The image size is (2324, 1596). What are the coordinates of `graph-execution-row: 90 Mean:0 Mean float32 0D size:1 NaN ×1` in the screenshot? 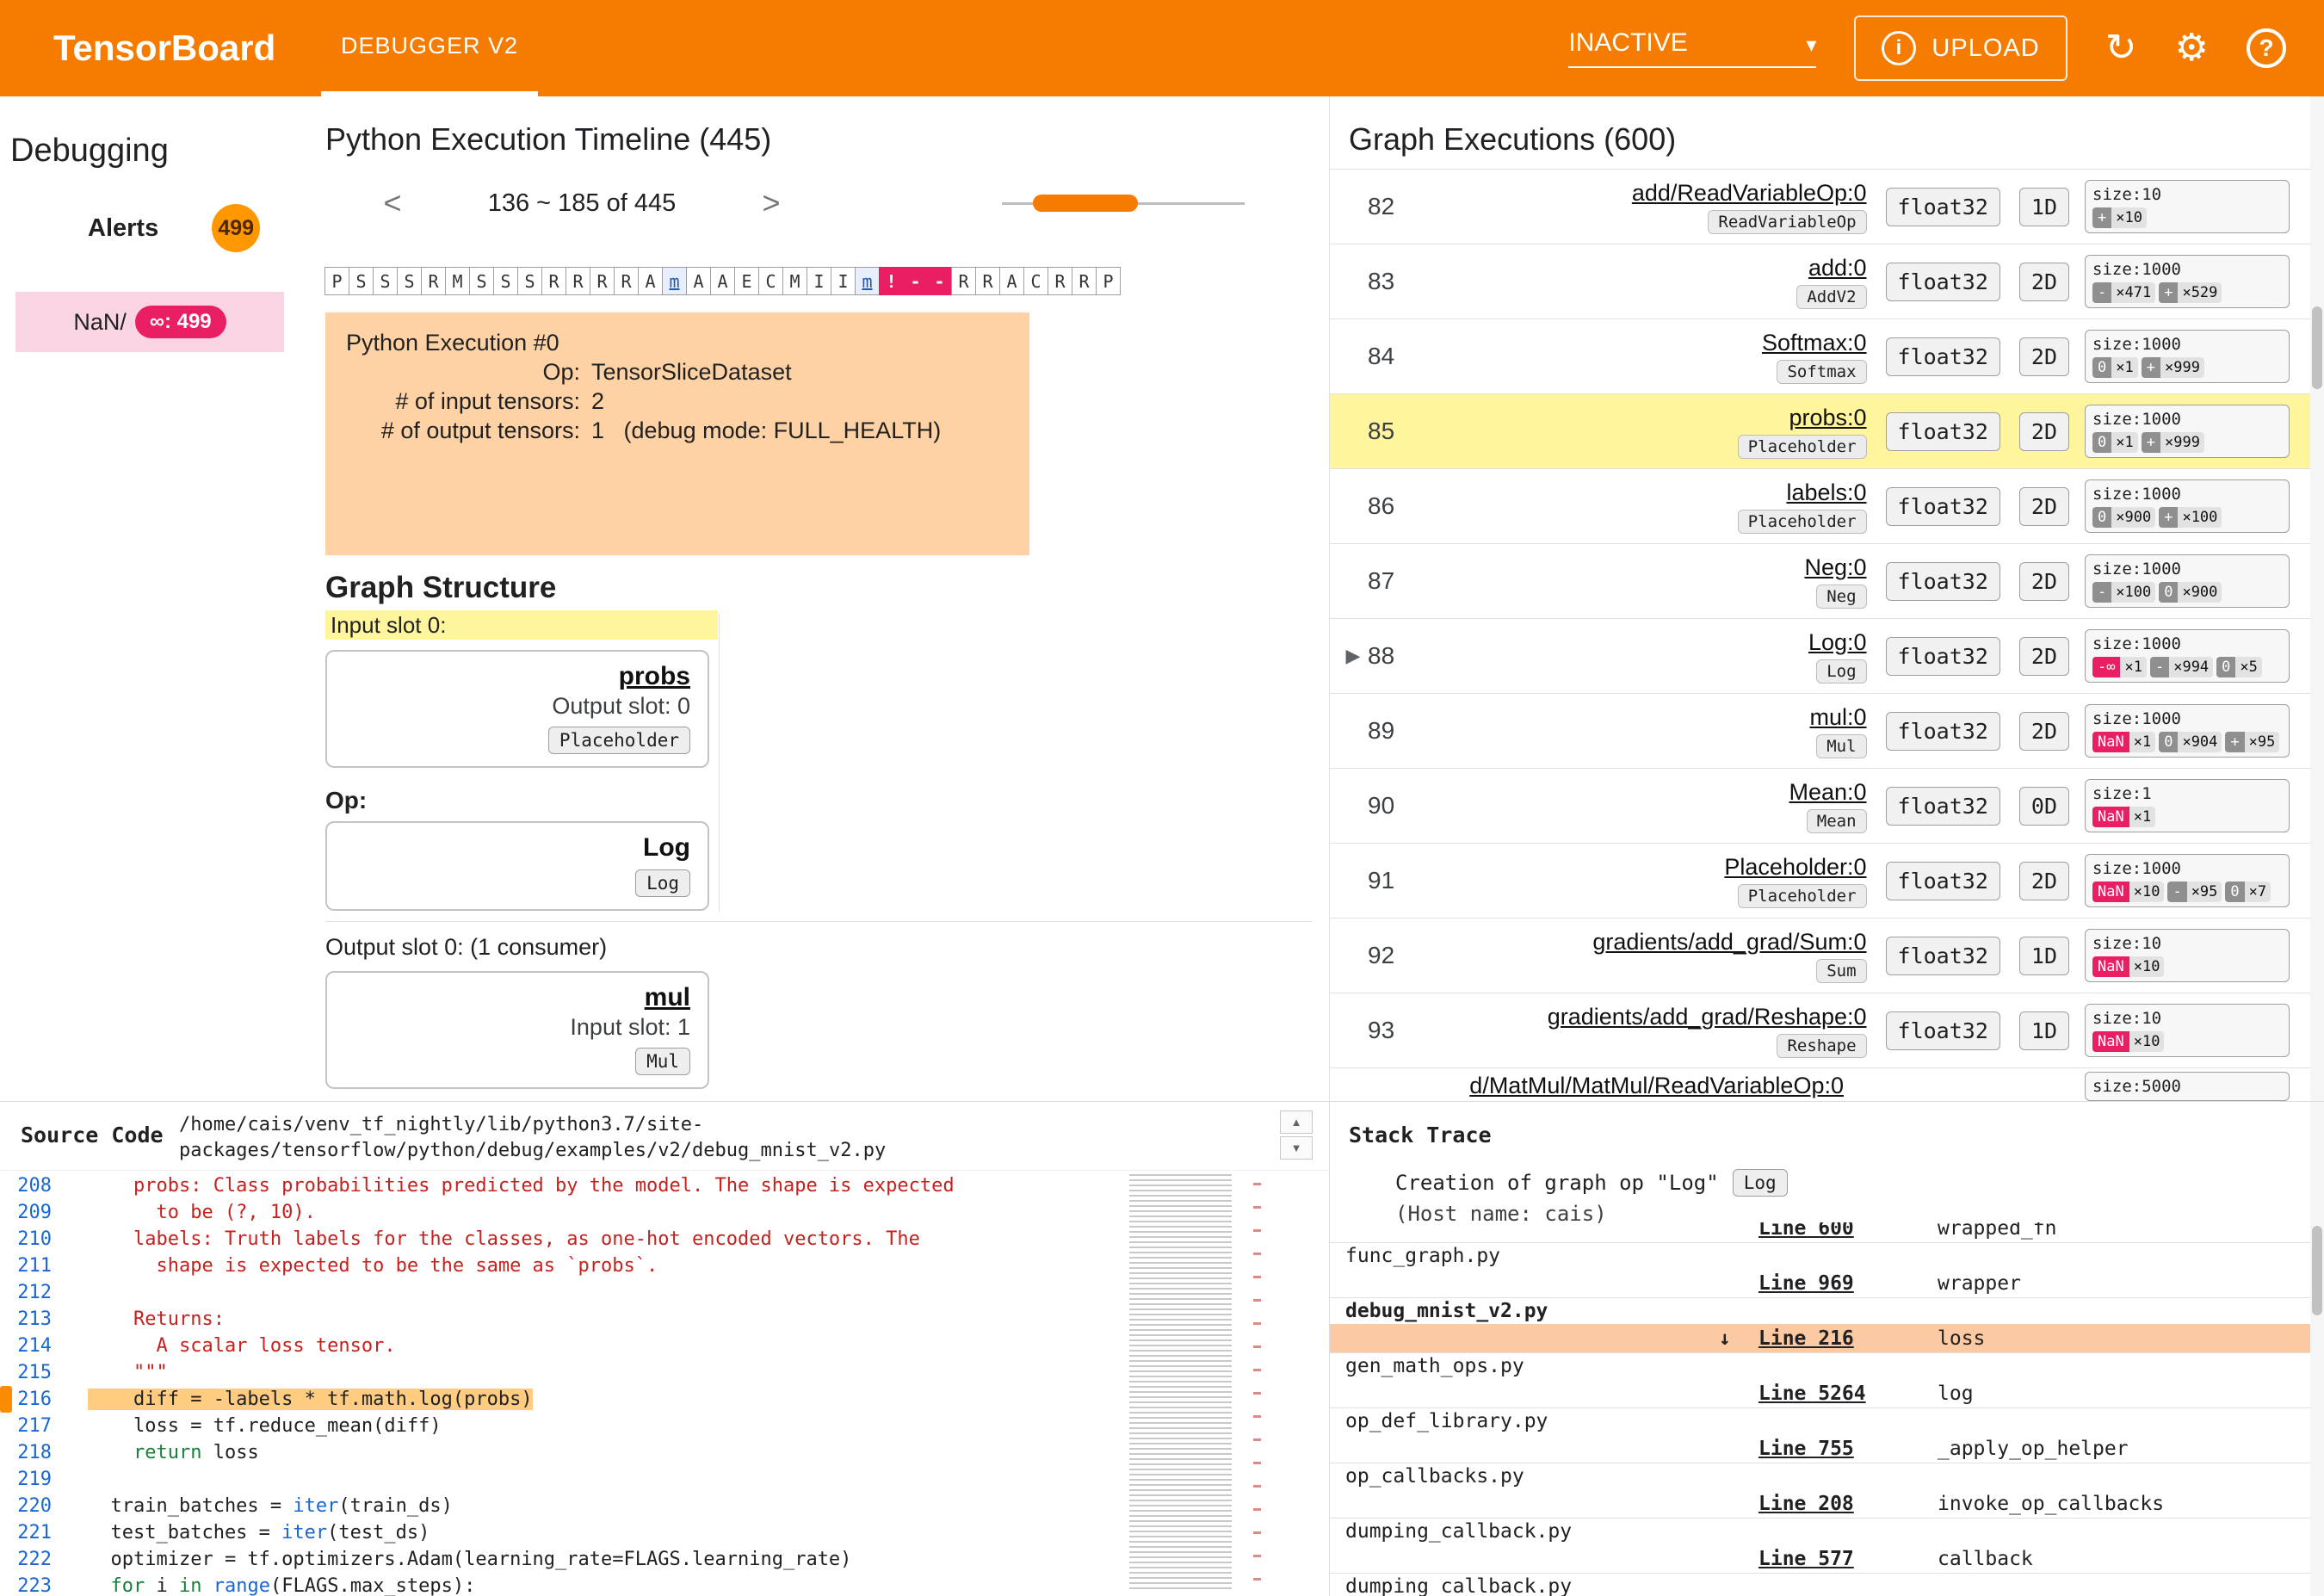 It's located at (1827, 806).